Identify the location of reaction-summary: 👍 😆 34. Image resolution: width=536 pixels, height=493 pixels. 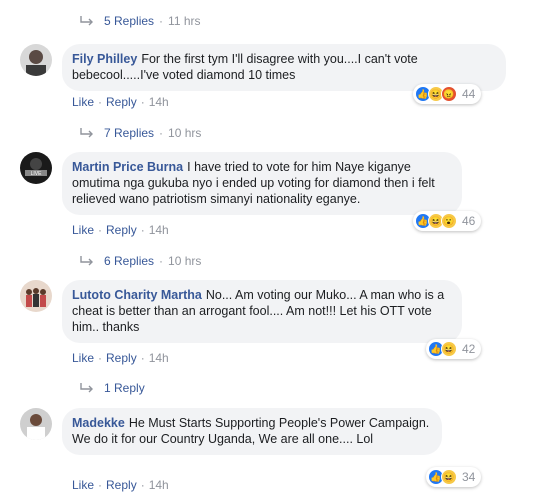
(454, 477).